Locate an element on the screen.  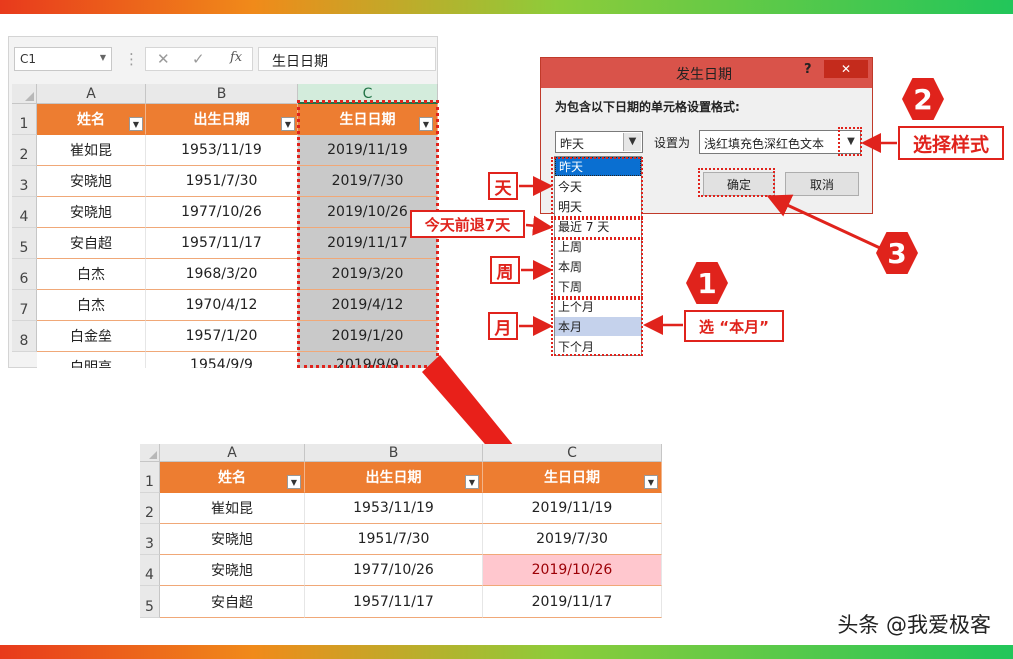
corner-triangle-icon is located at coordinates (153, 455).